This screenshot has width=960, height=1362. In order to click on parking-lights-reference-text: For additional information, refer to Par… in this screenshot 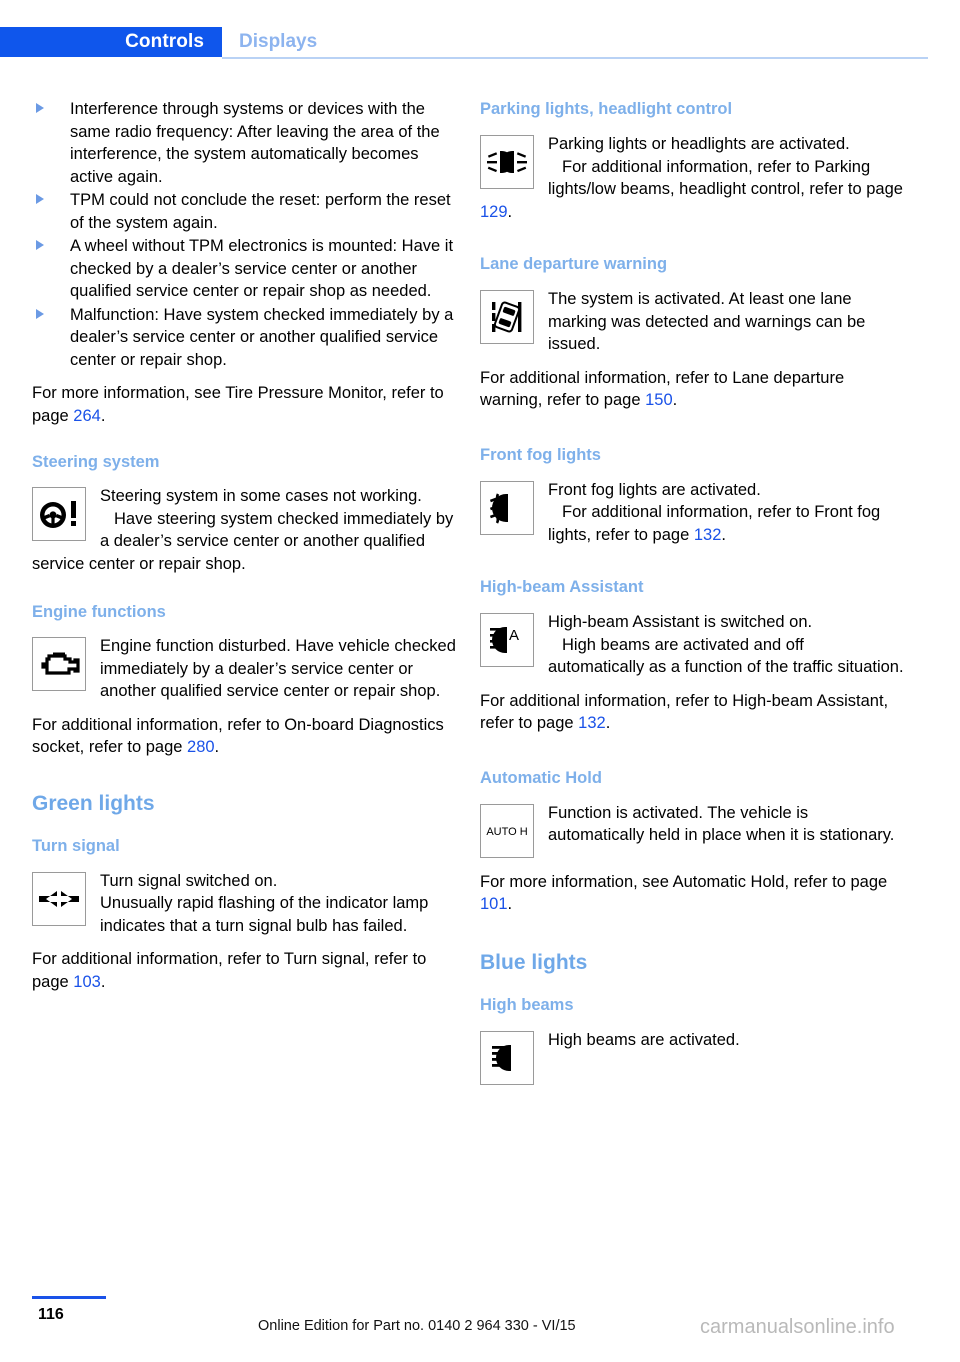, I will do `click(725, 178)`.